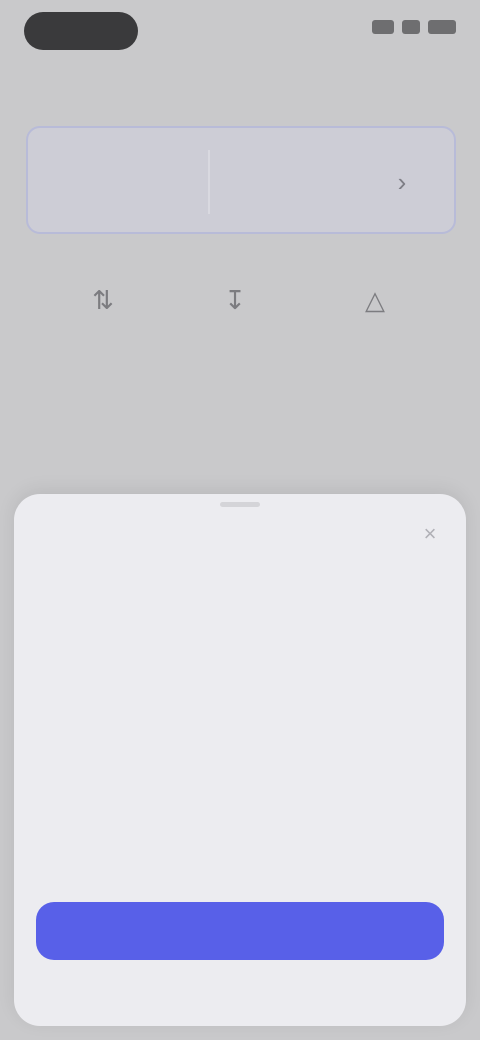 This screenshot has width=480, height=1040. I want to click on quick-action-transfer: ⇅, so click(103, 312).